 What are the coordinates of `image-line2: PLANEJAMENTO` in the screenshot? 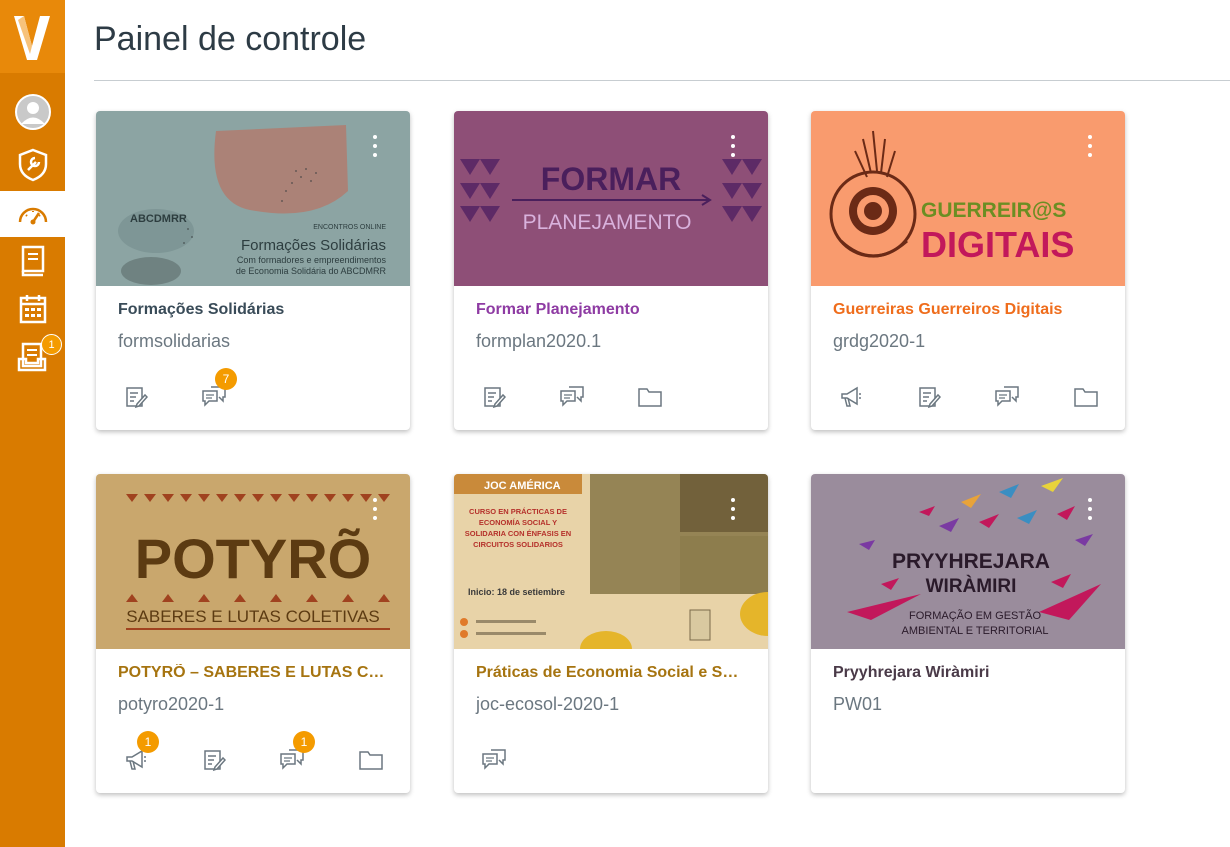 It's located at (607, 222).